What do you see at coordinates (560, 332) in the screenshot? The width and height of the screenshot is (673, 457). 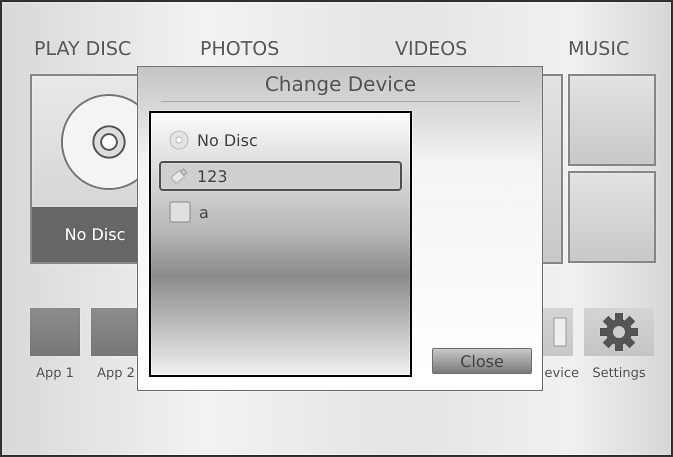 I see `device-icon` at bounding box center [560, 332].